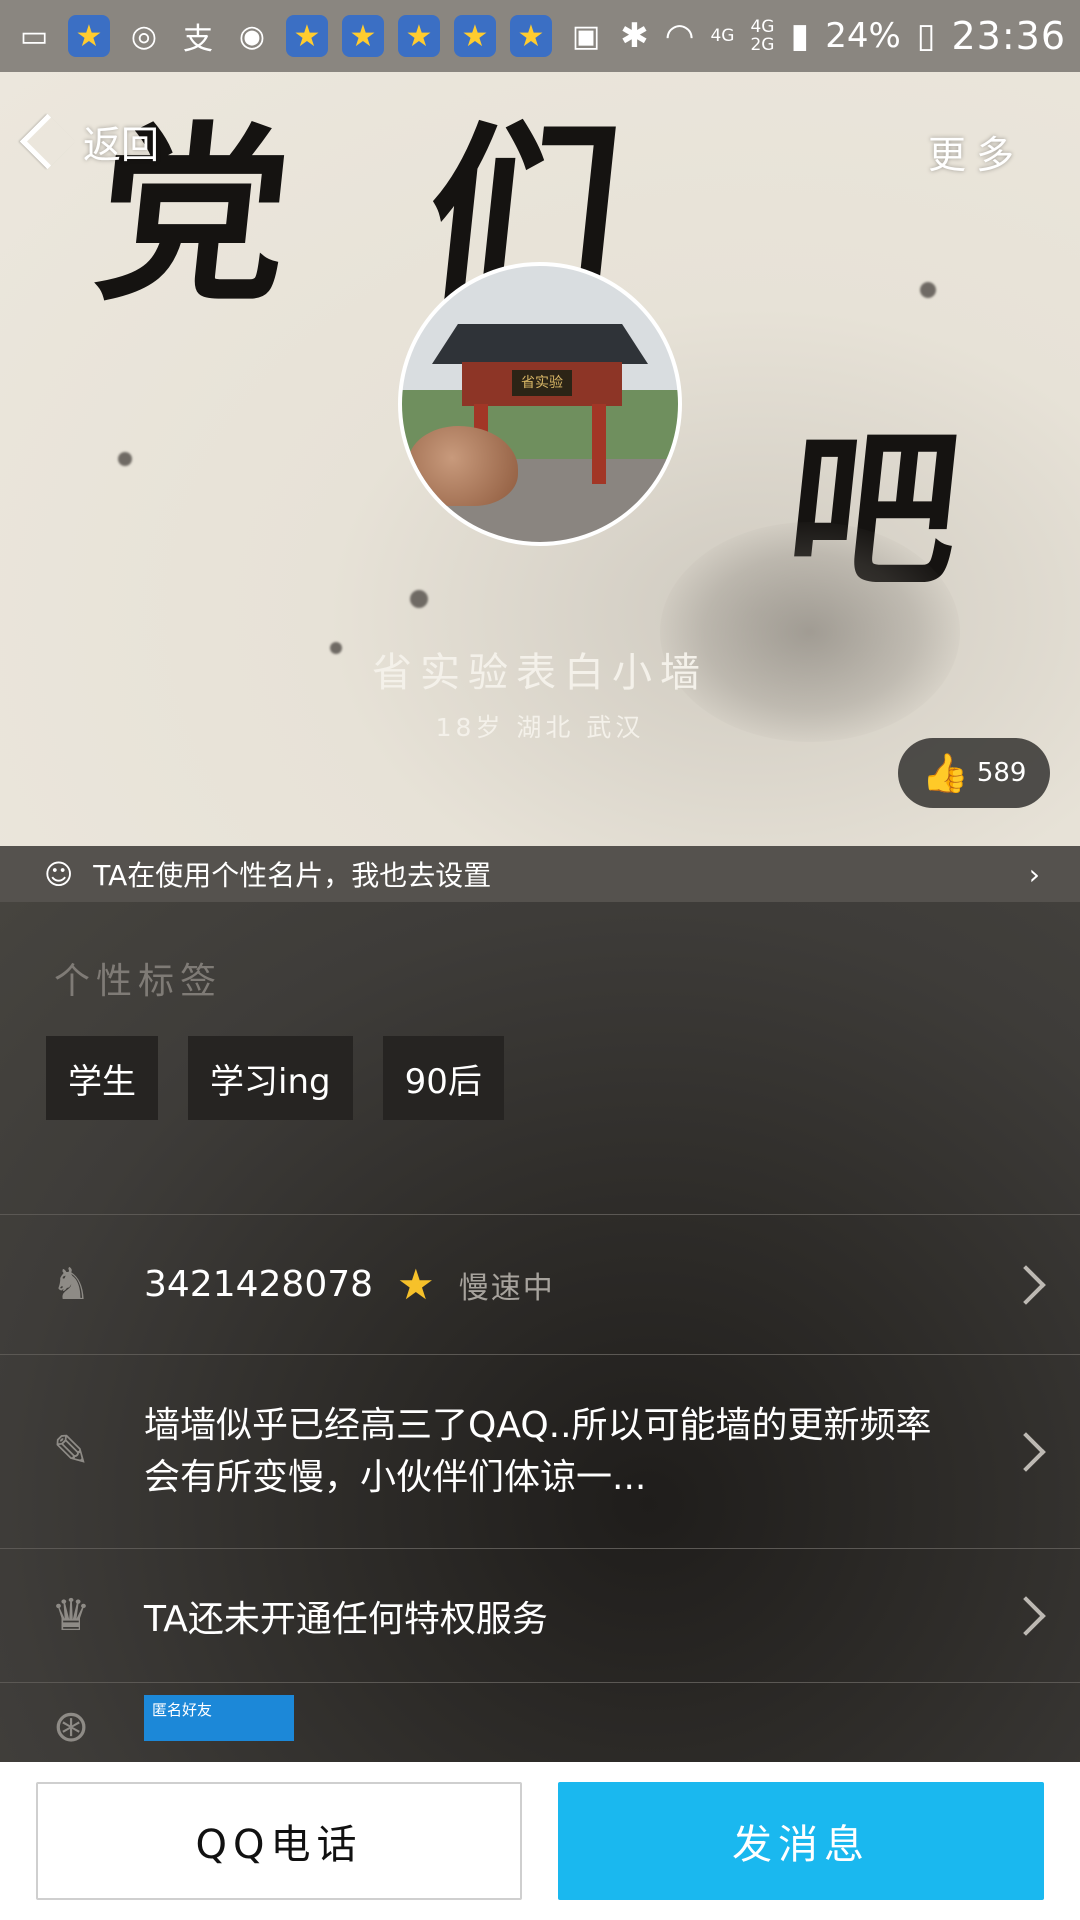  What do you see at coordinates (270, 1078) in the screenshot?
I see `tag-item: 学习ing` at bounding box center [270, 1078].